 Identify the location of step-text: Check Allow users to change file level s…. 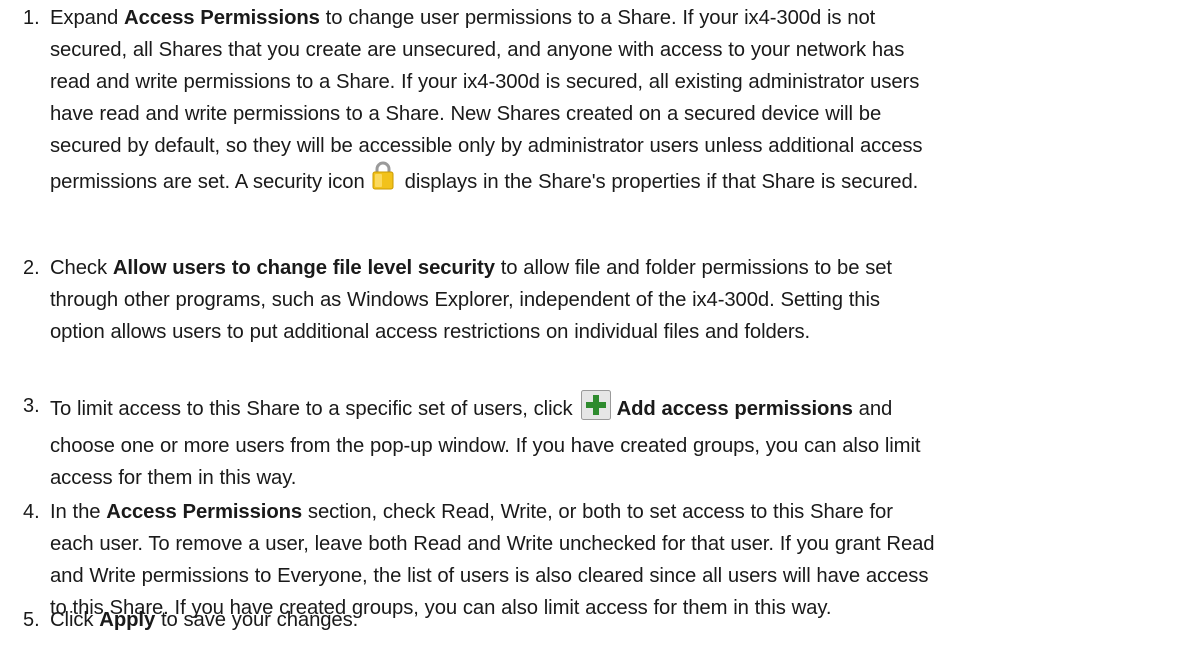
(613, 300).